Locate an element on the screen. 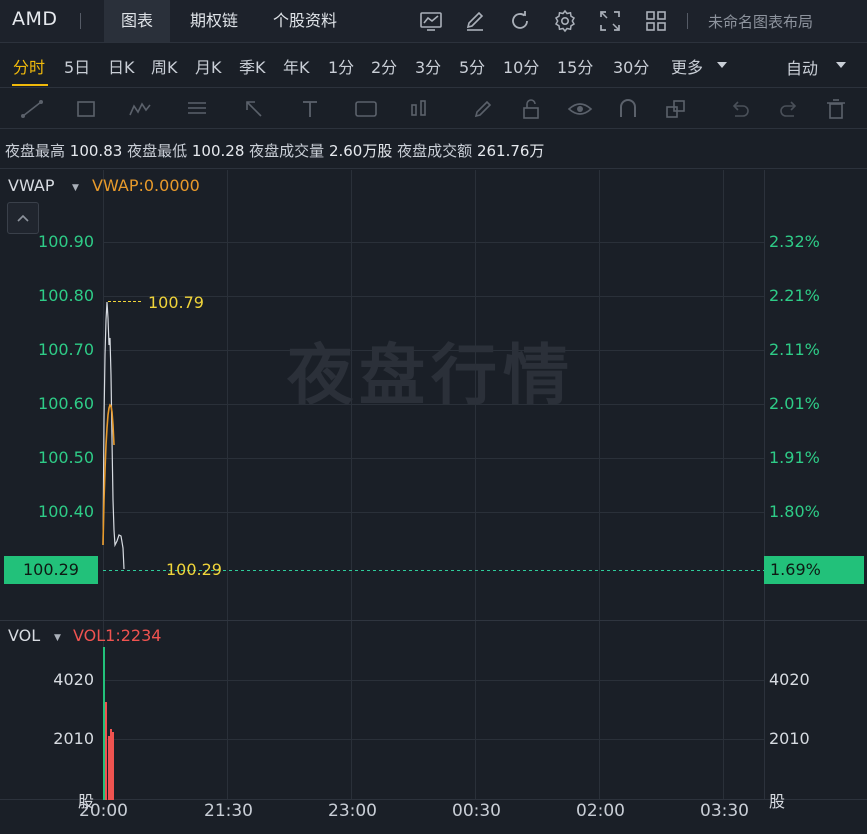 Image resolution: width=867 pixels, height=834 pixels. period-5m: 5分 is located at coordinates (472, 66).